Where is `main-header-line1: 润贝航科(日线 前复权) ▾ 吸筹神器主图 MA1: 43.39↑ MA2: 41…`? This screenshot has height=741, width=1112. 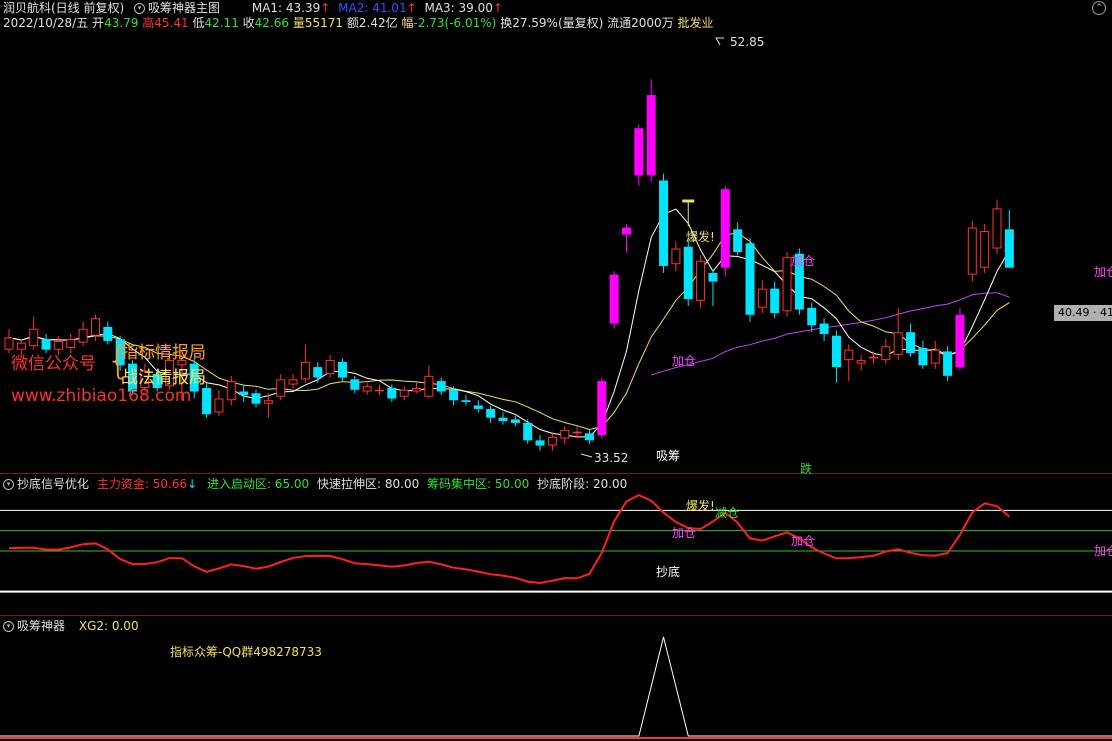
main-header-line1: 润贝航科(日线 前复权) ▾ 吸筹神器主图 MA1: 43.39↑ MA2: 41… is located at coordinates (253, 8).